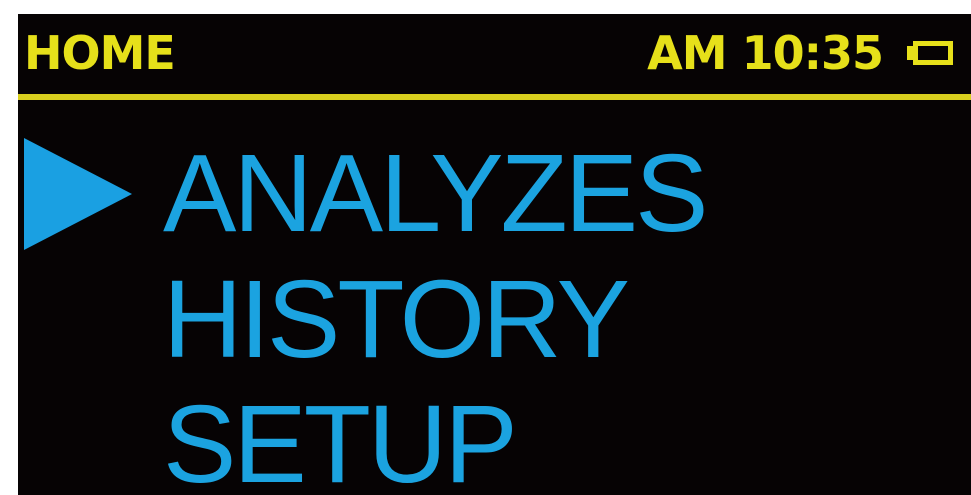 Image resolution: width=971 pixels, height=495 pixels. What do you see at coordinates (340, 440) in the screenshot?
I see `menu-item-setup: SETUP` at bounding box center [340, 440].